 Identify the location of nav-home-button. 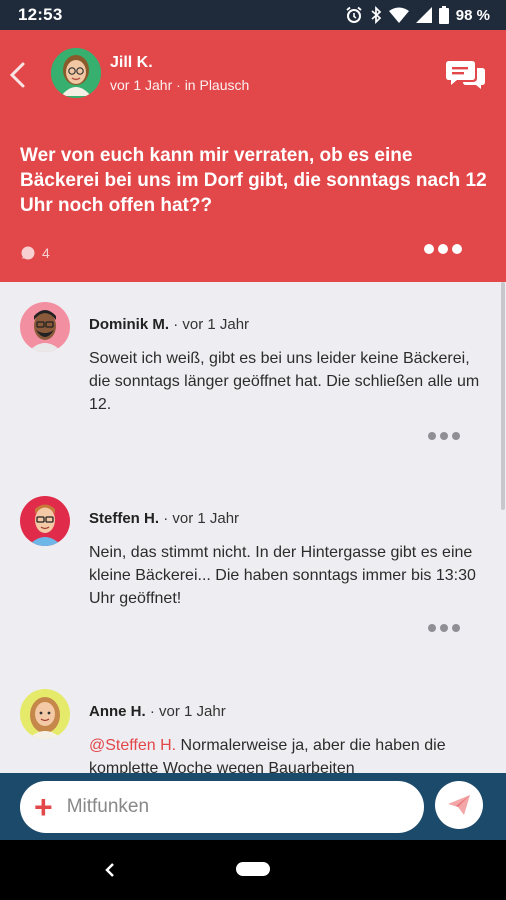
(253, 869).